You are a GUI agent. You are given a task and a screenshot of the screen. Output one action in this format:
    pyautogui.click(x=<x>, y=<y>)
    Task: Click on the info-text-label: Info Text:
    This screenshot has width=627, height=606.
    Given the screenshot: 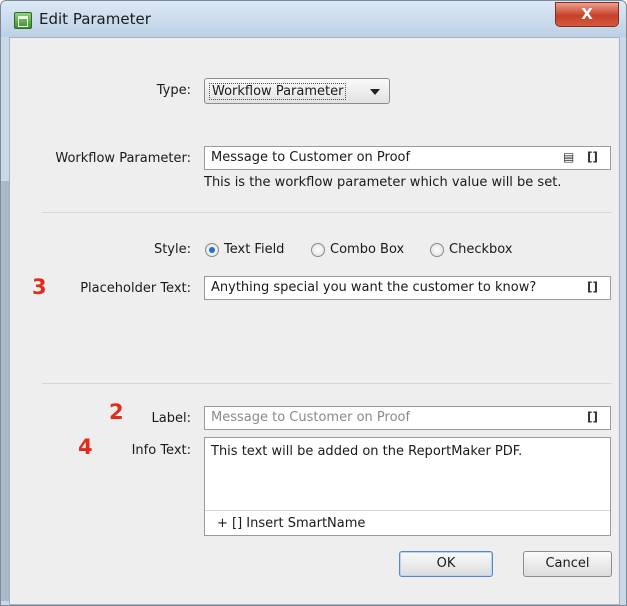 What is the action you would take?
    pyautogui.click(x=161, y=450)
    